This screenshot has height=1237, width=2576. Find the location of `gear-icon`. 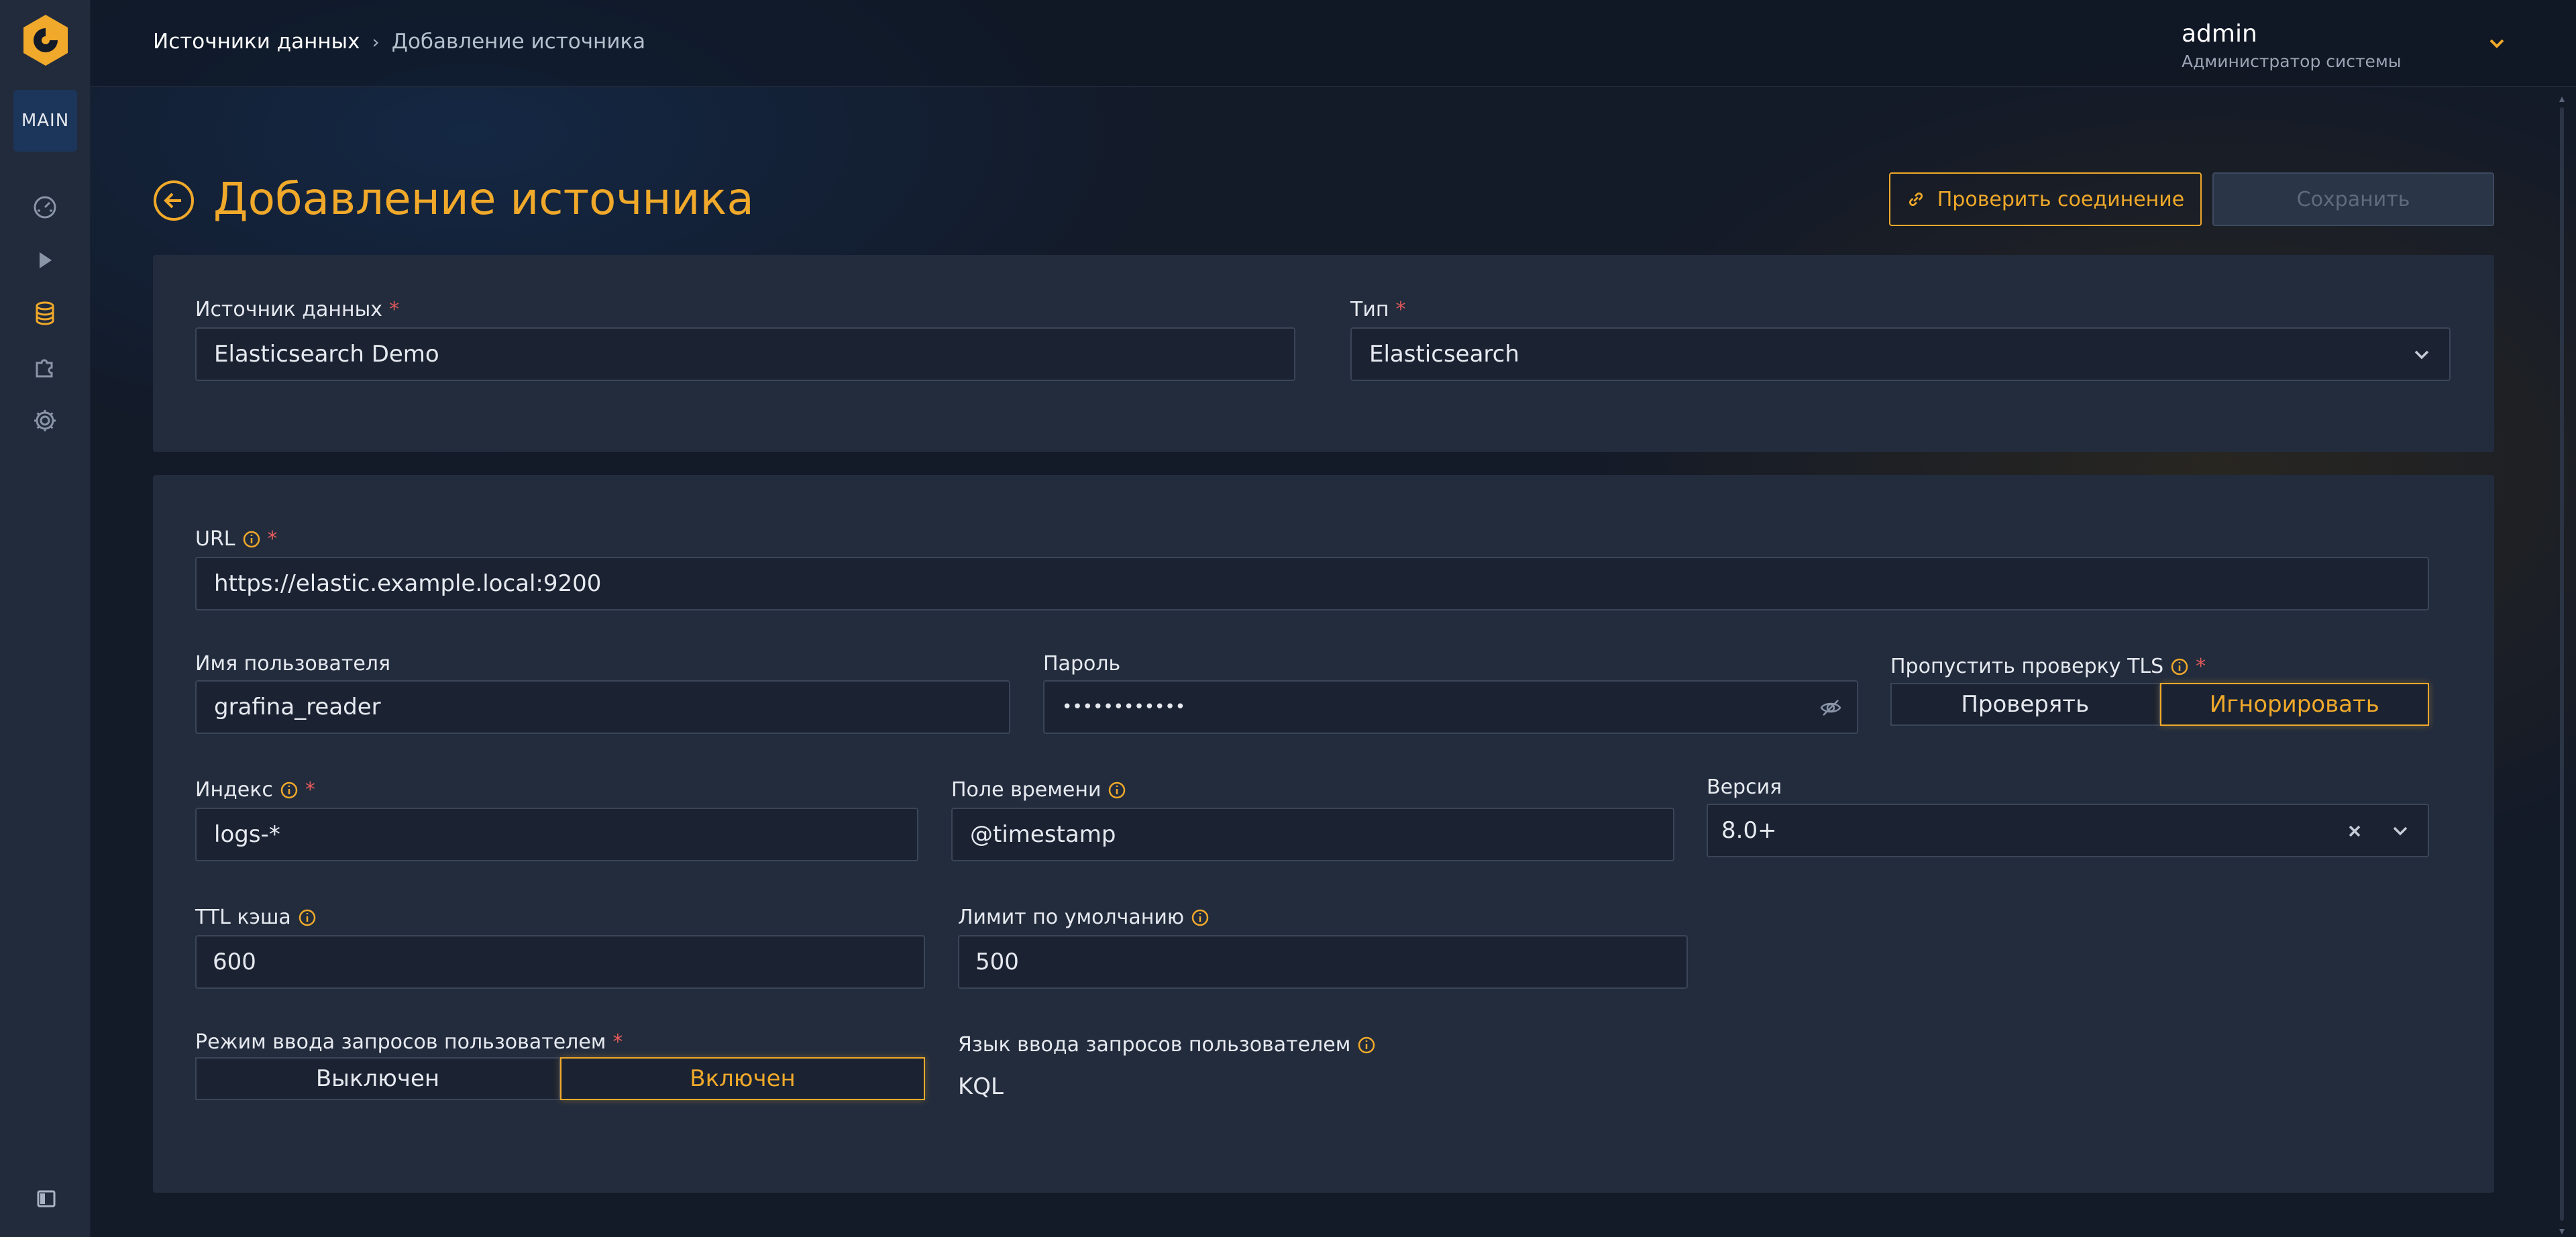

gear-icon is located at coordinates (45, 420).